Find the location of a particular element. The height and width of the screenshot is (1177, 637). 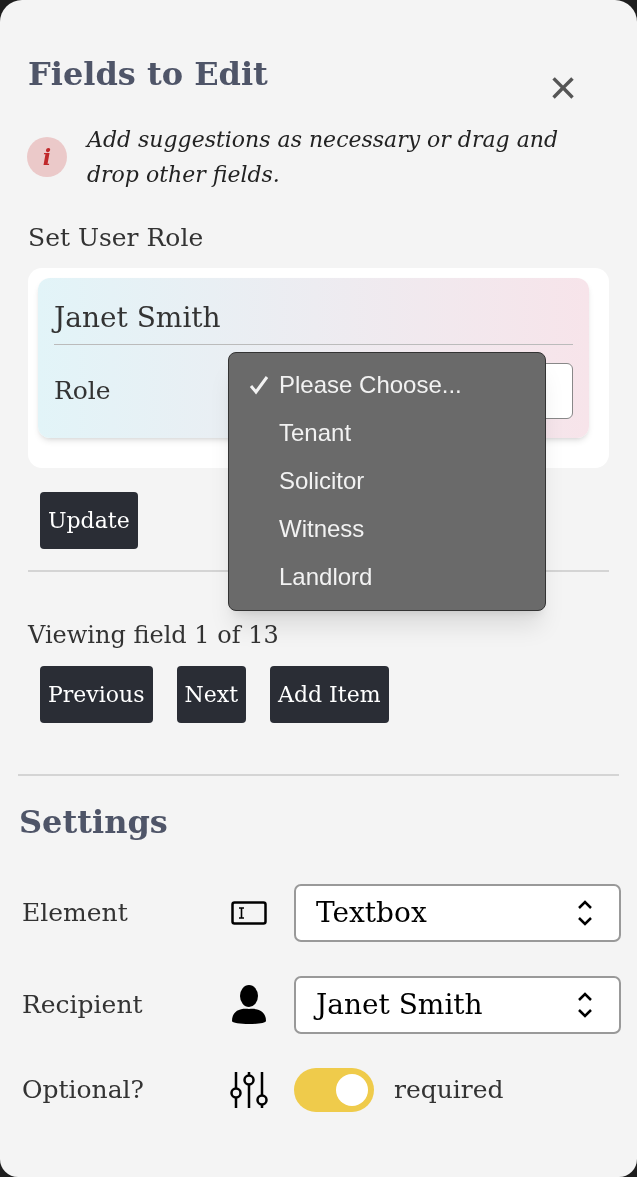

section-heading: Set User Role is located at coordinates (116, 238).